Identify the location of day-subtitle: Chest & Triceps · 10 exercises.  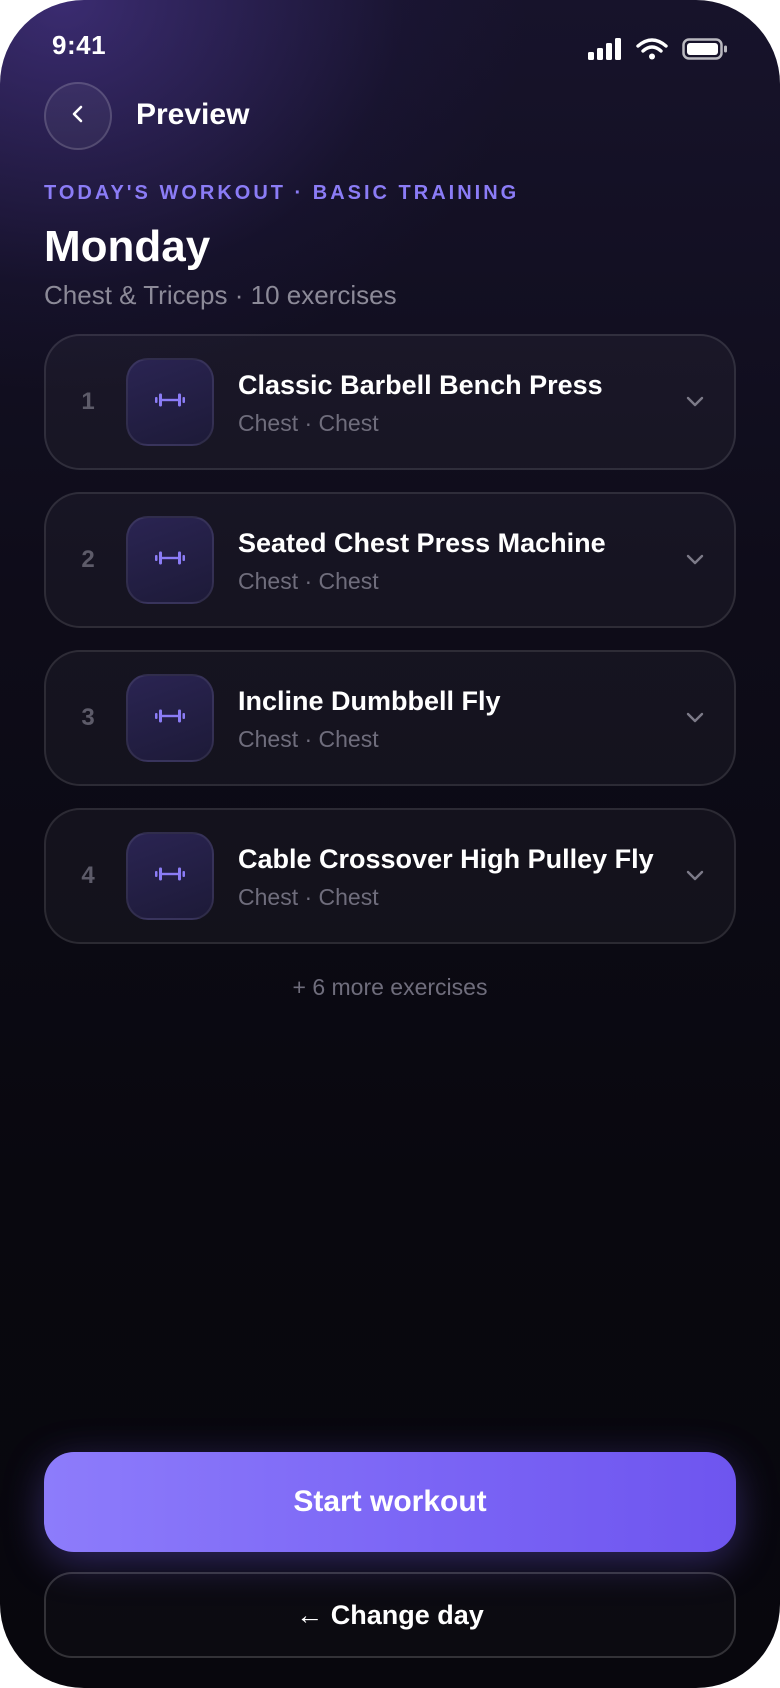
(220, 295).